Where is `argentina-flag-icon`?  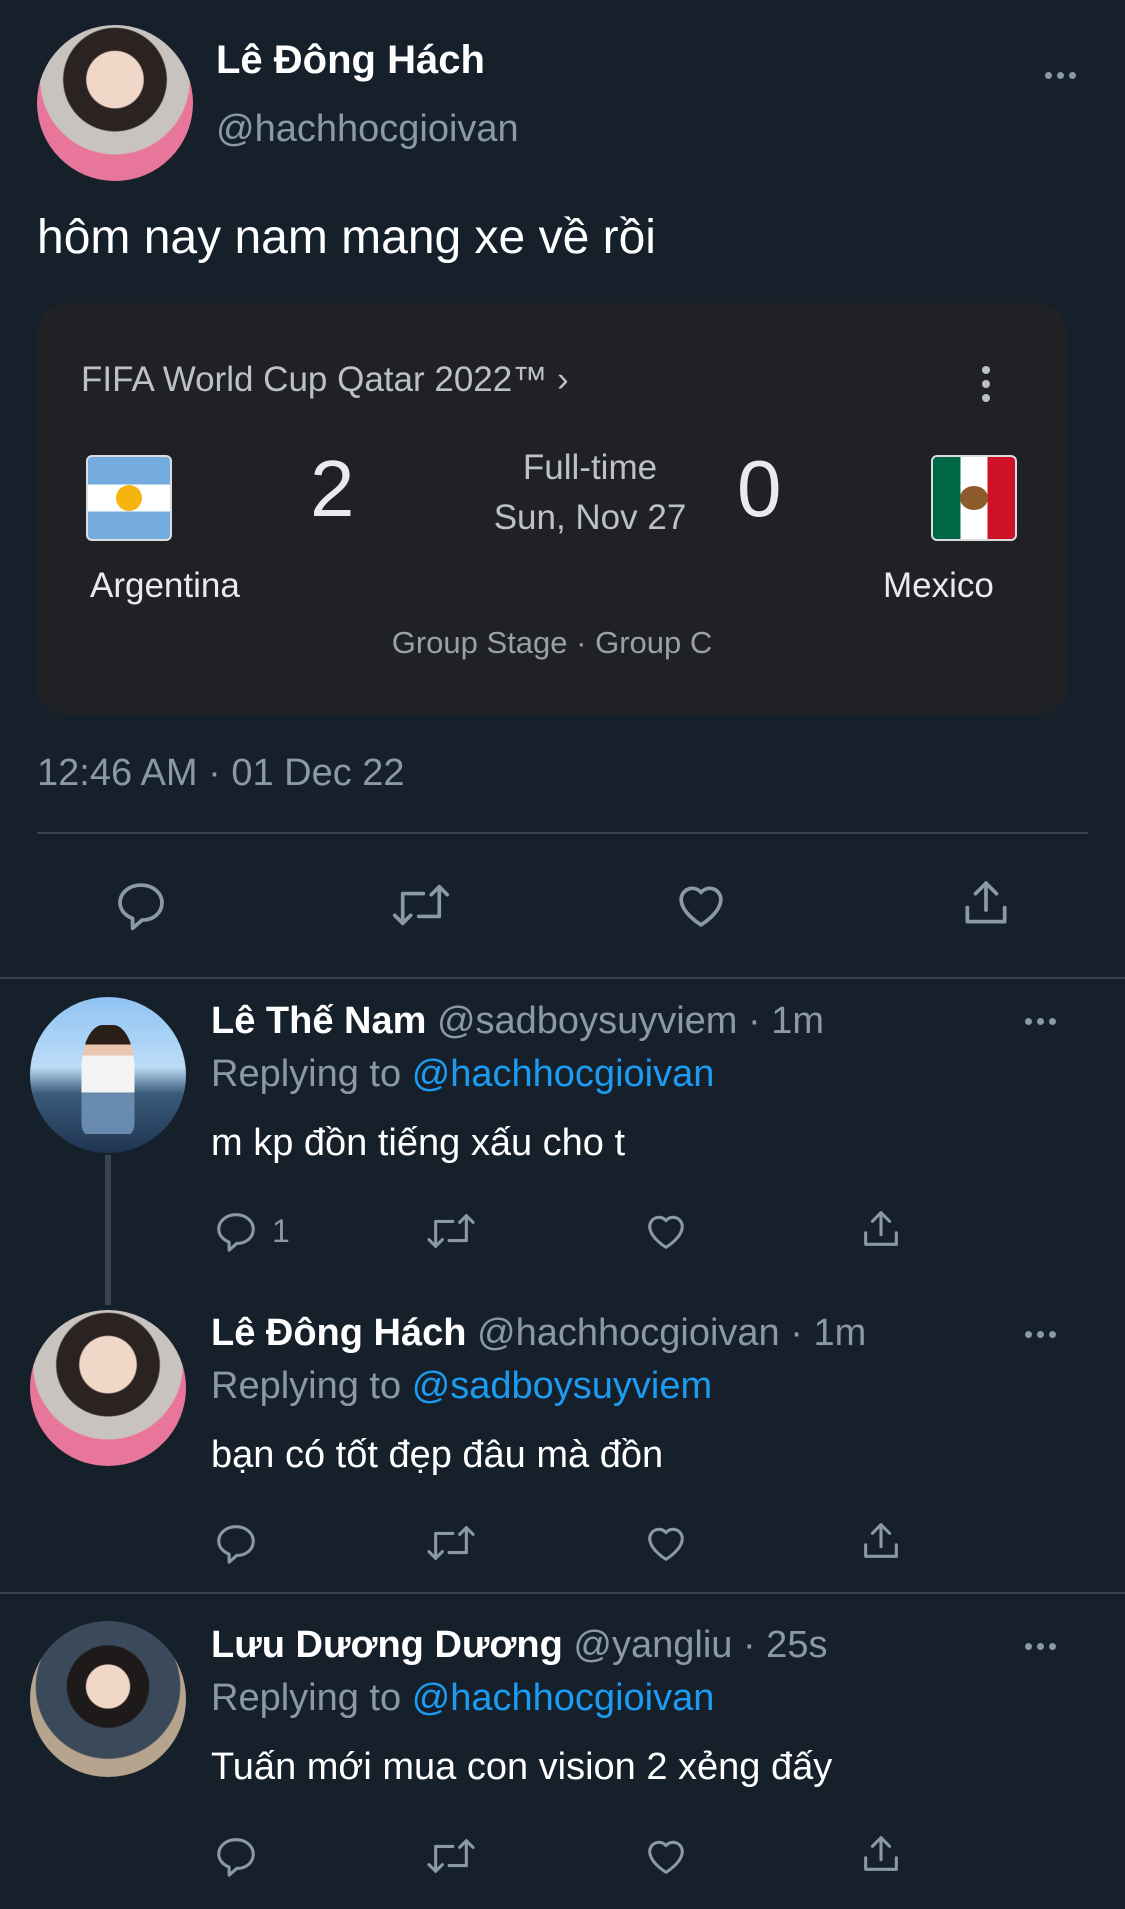 argentina-flag-icon is located at coordinates (129, 498).